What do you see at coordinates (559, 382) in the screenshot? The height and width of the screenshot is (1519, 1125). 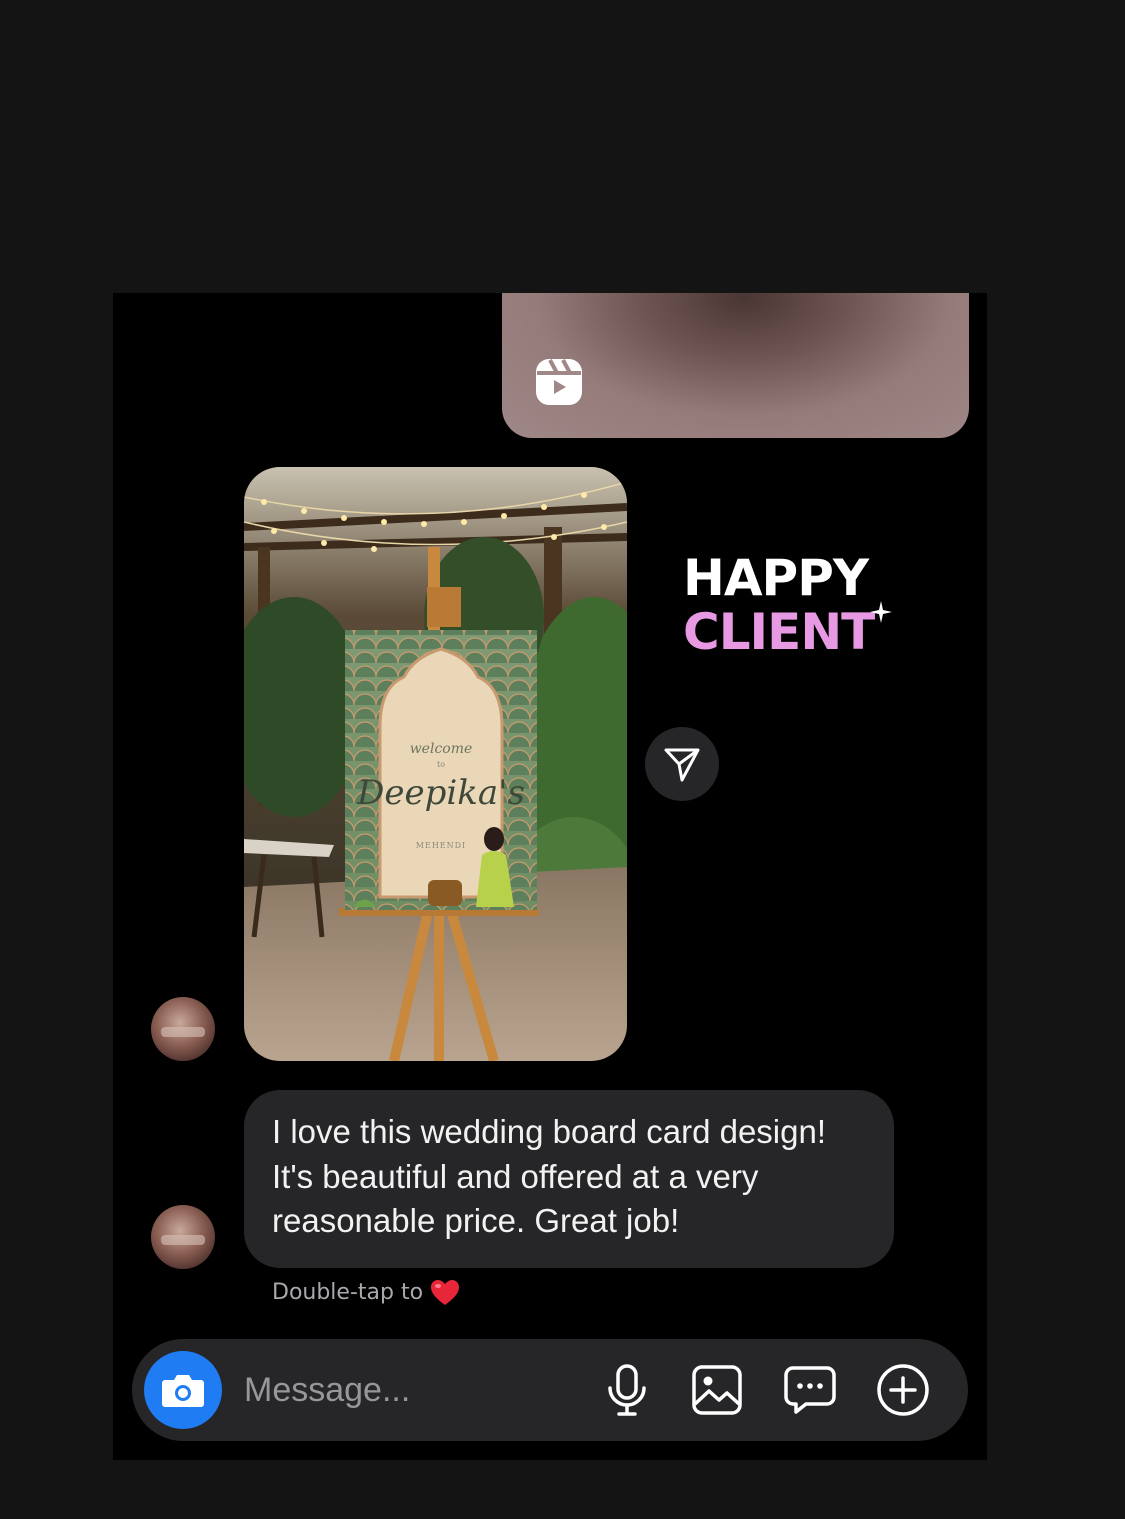 I see `reels-icon` at bounding box center [559, 382].